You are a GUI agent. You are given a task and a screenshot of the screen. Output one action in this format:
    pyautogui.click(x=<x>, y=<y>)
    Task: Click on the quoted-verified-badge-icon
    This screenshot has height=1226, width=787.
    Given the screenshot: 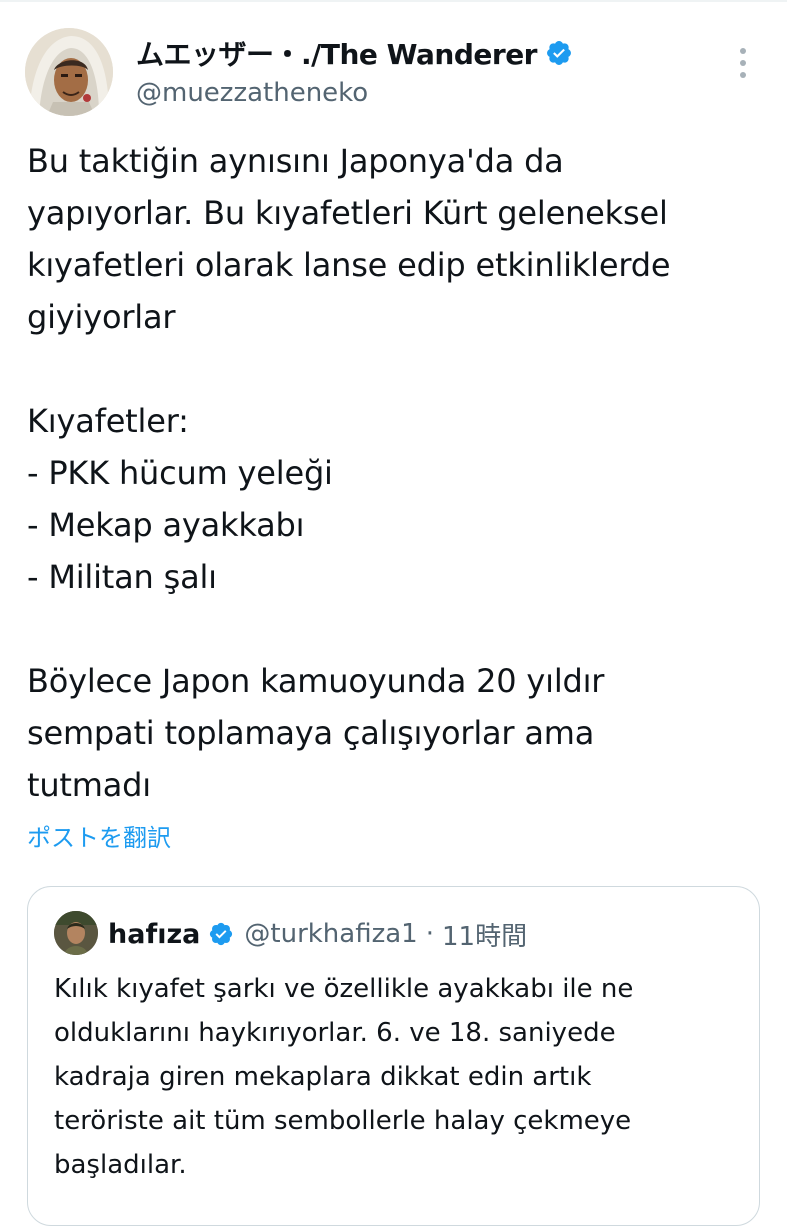 What is the action you would take?
    pyautogui.click(x=221, y=934)
    